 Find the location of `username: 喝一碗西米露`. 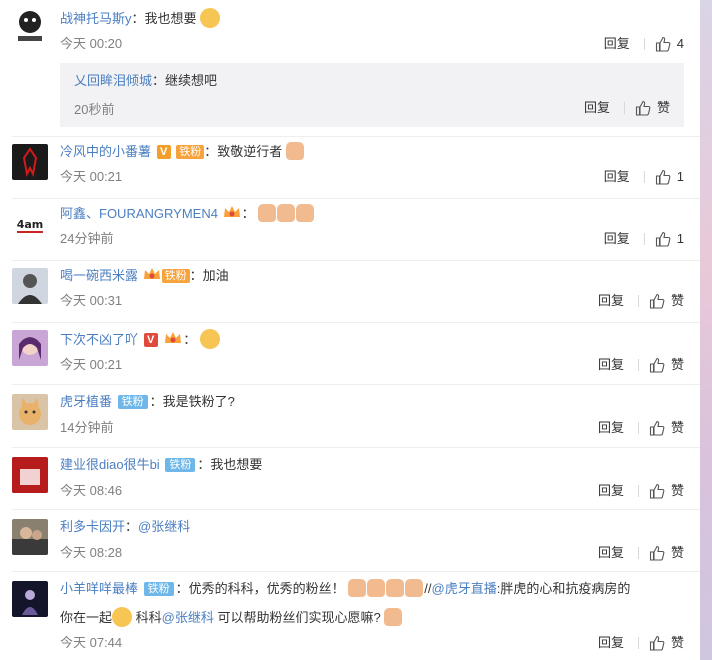

username: 喝一碗西米露 is located at coordinates (99, 275).